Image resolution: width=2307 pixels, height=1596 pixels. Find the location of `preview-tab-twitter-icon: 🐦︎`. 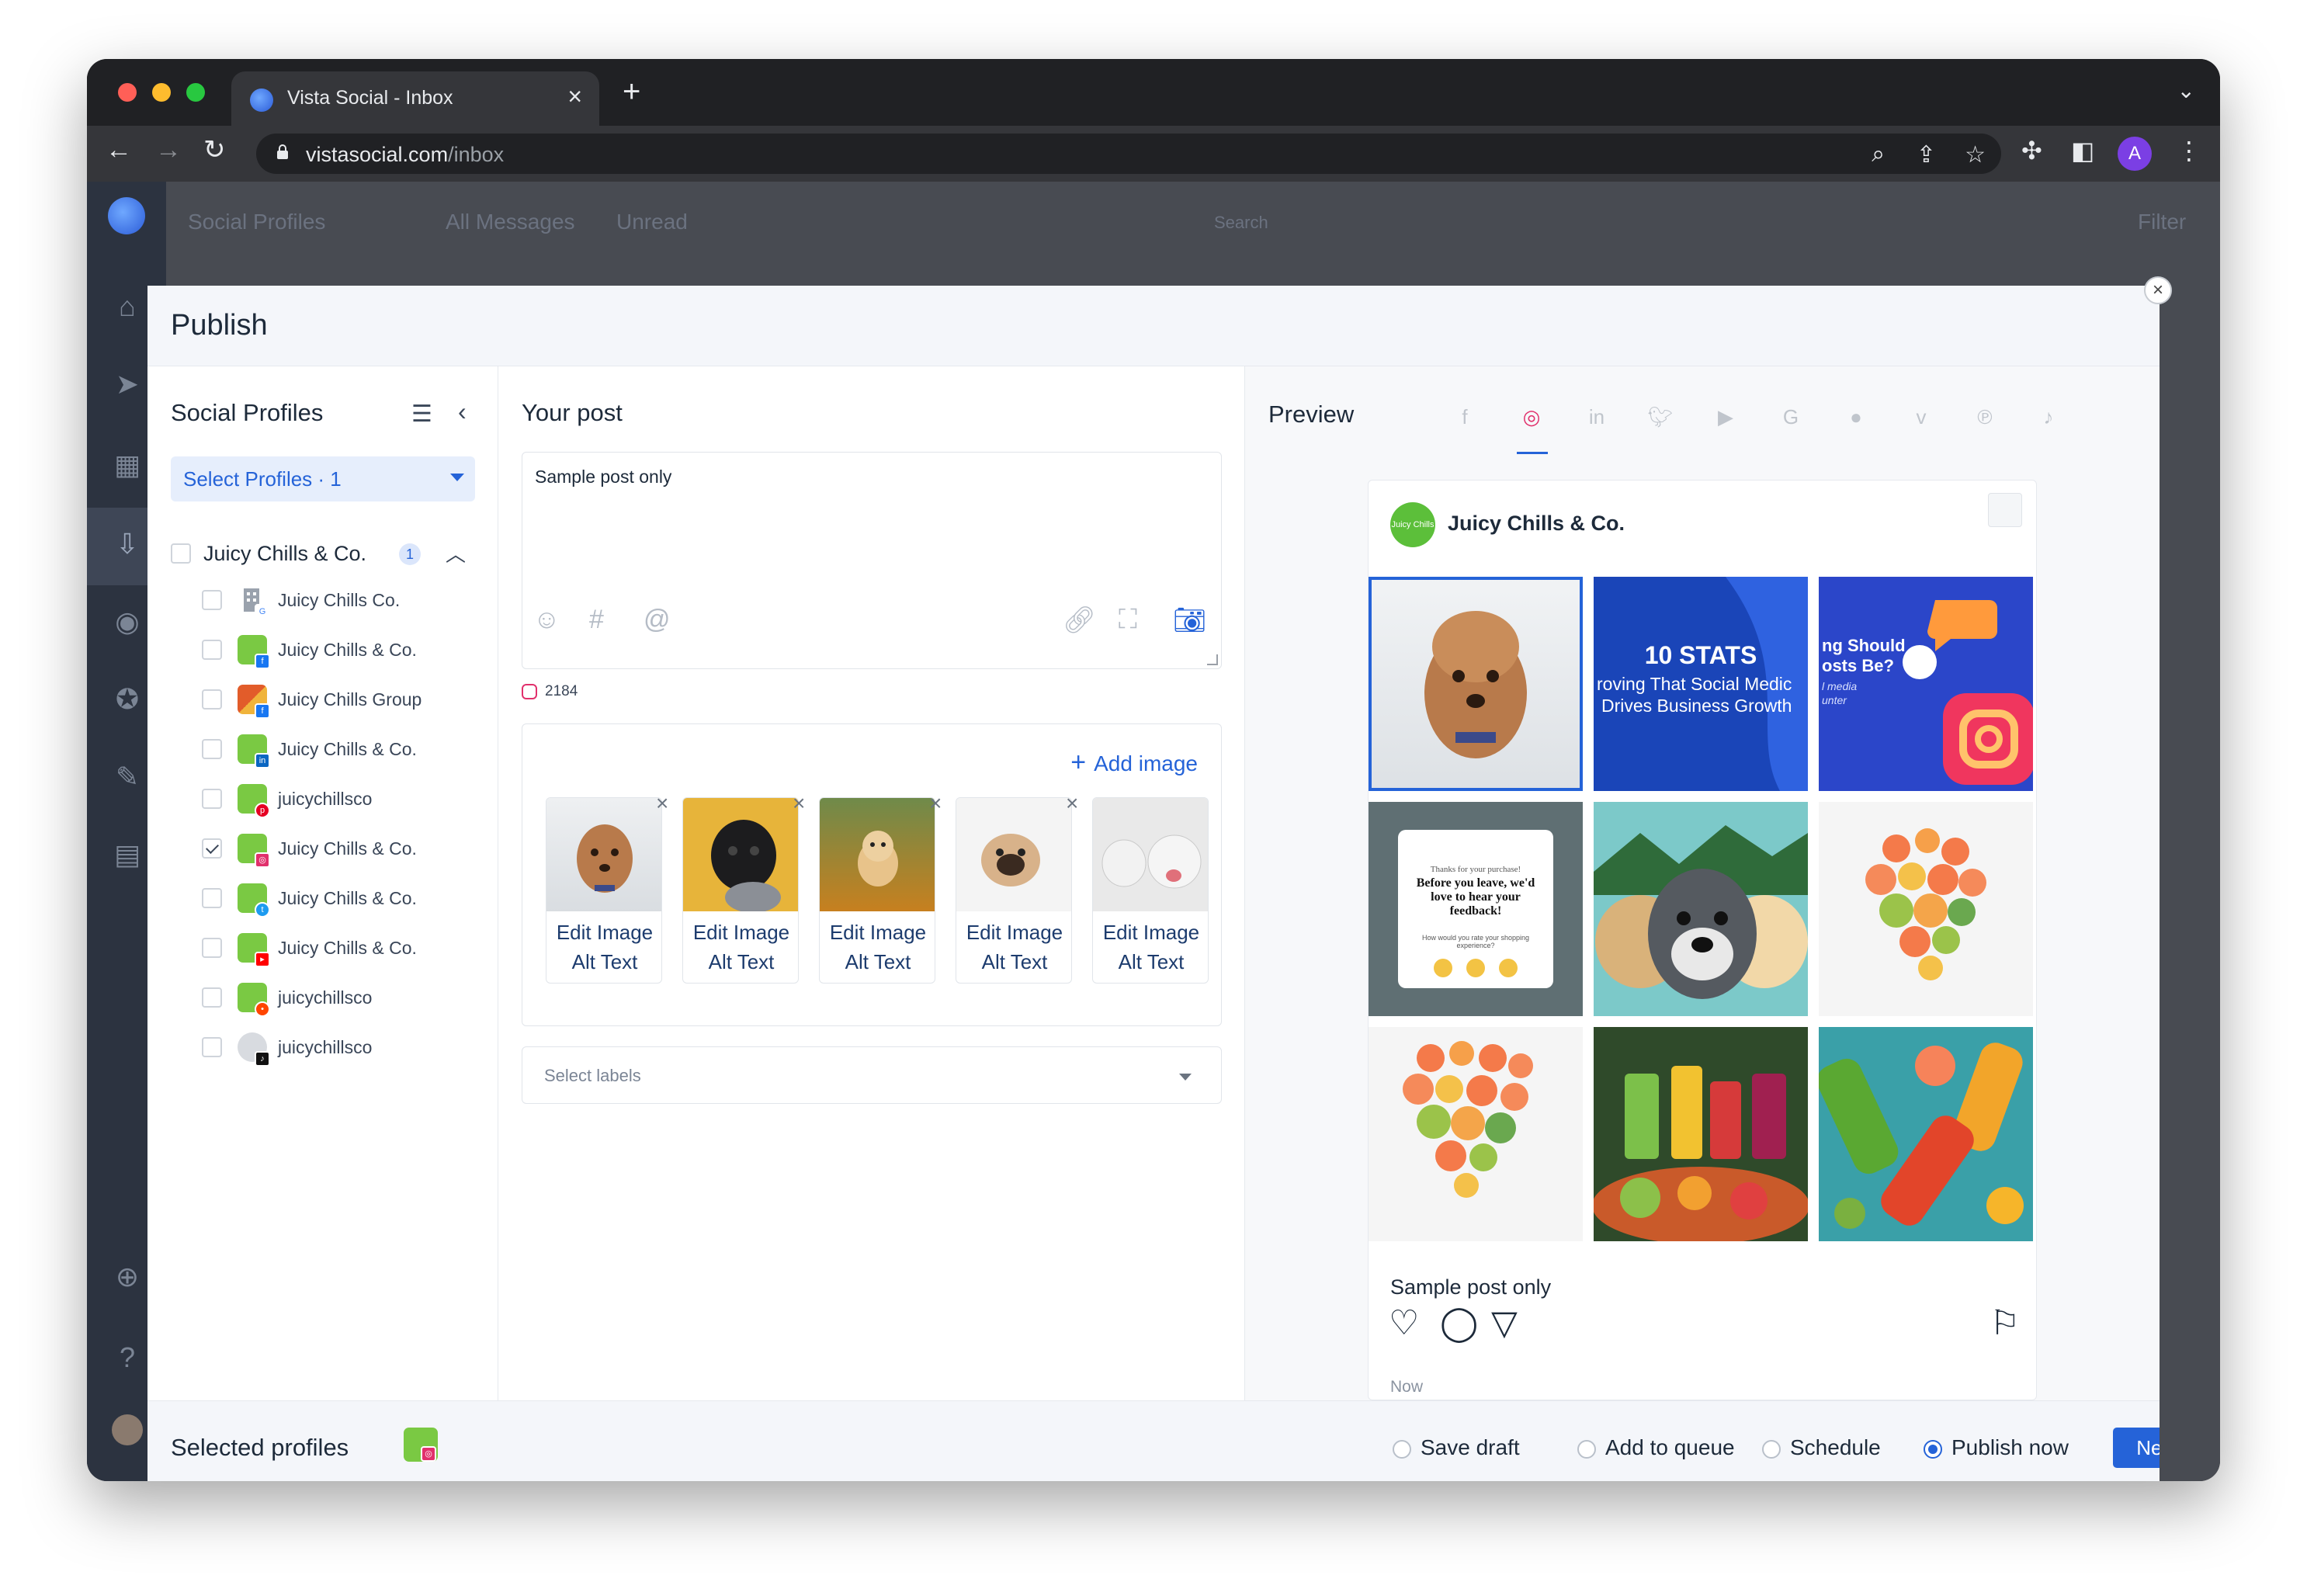

preview-tab-twitter-icon: 🐦︎ is located at coordinates (1660, 417).